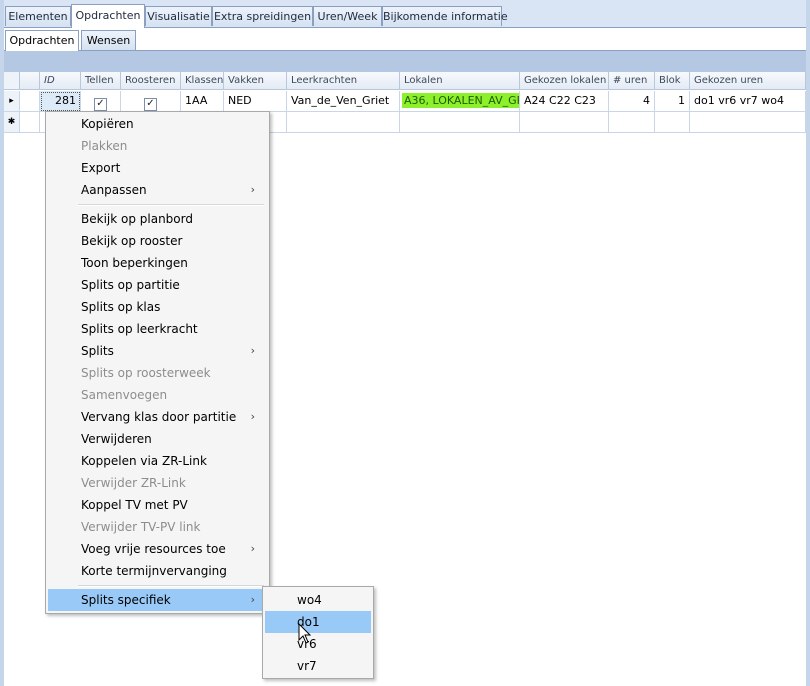 This screenshot has width=810, height=686. What do you see at coordinates (255, 101) in the screenshot?
I see `cell-vakken: NED` at bounding box center [255, 101].